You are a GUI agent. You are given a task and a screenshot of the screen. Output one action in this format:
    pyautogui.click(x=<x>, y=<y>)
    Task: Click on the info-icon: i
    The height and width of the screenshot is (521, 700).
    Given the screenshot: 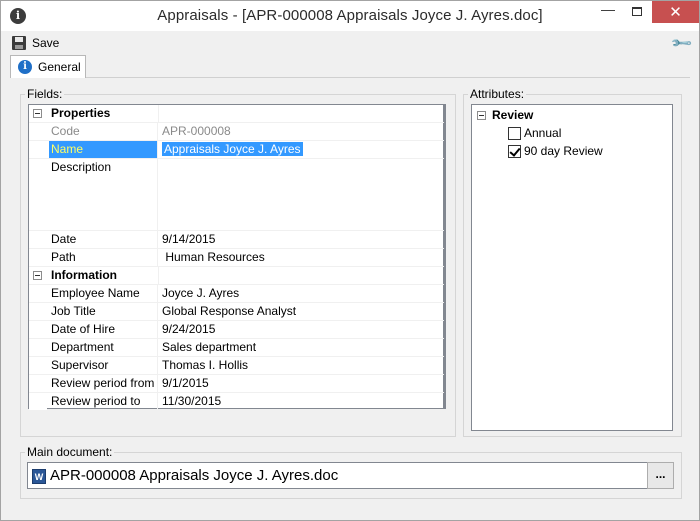 What is the action you would take?
    pyautogui.click(x=25, y=67)
    